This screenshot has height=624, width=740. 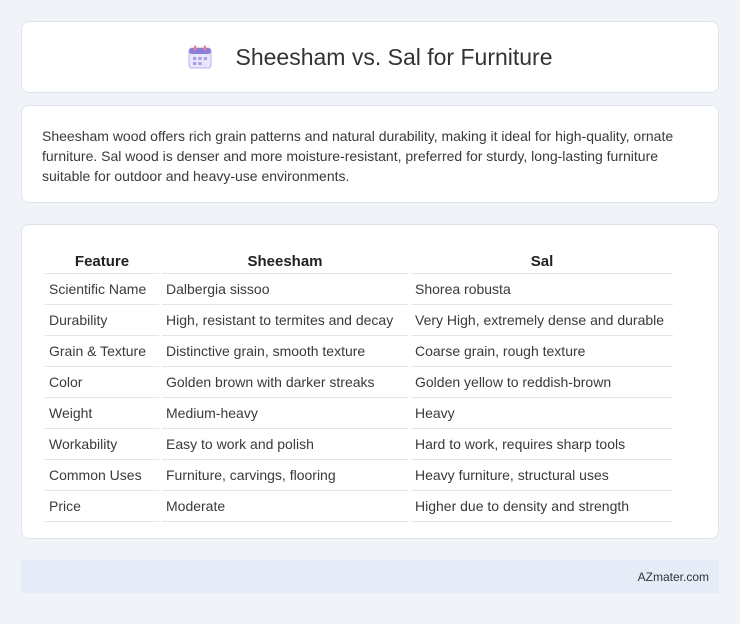 What do you see at coordinates (285, 475) in the screenshot?
I see `table-cell-sheesham: Furniture, carvings, flooring` at bounding box center [285, 475].